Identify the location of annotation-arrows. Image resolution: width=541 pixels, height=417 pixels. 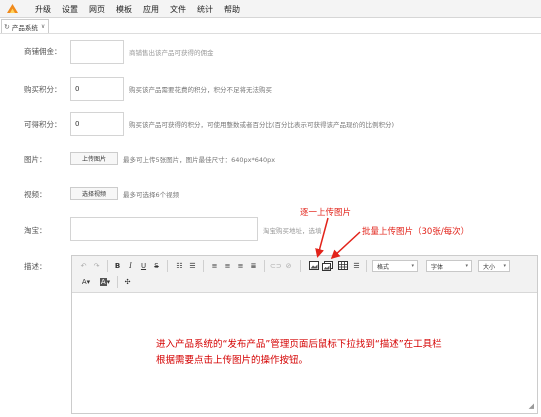
(338, 238).